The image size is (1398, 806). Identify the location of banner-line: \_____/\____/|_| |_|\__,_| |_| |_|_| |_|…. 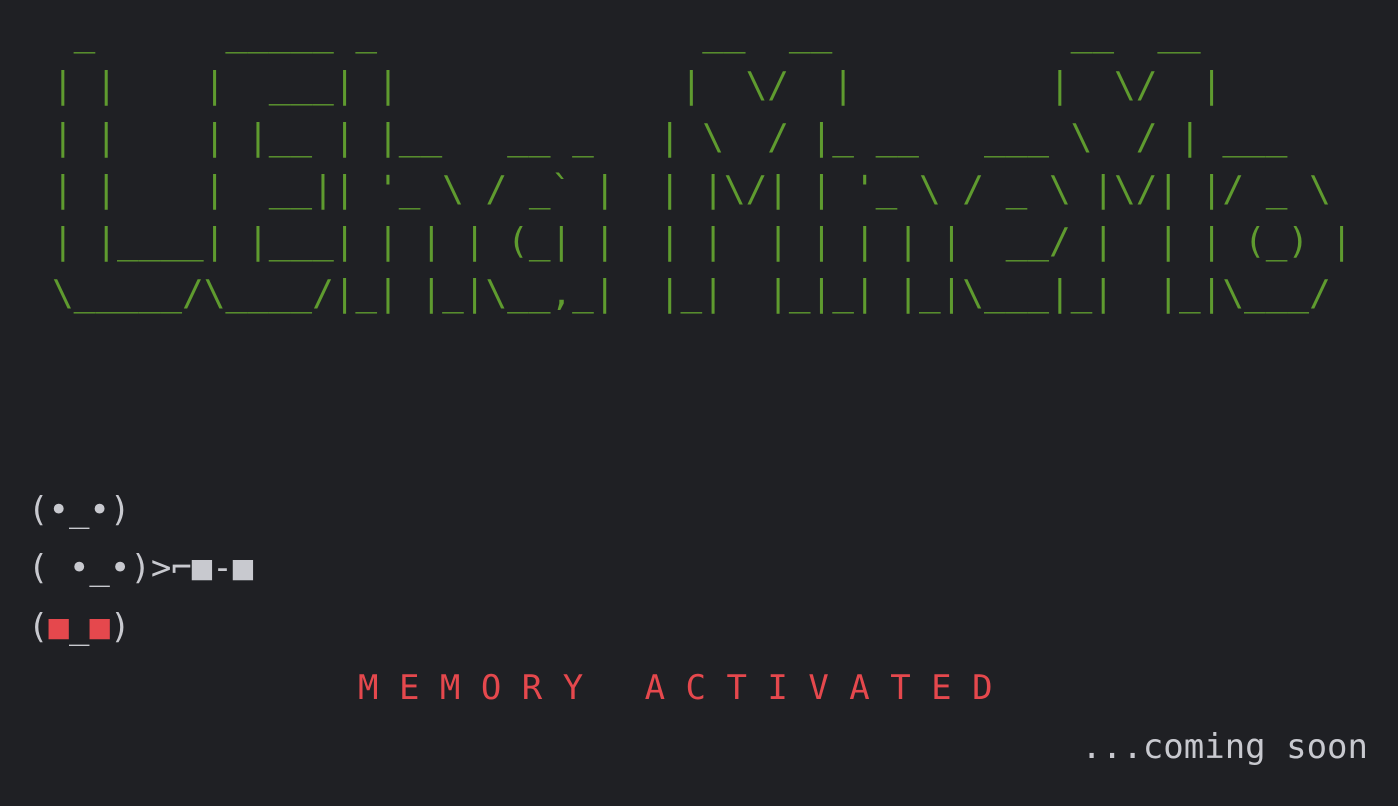
(691, 293).